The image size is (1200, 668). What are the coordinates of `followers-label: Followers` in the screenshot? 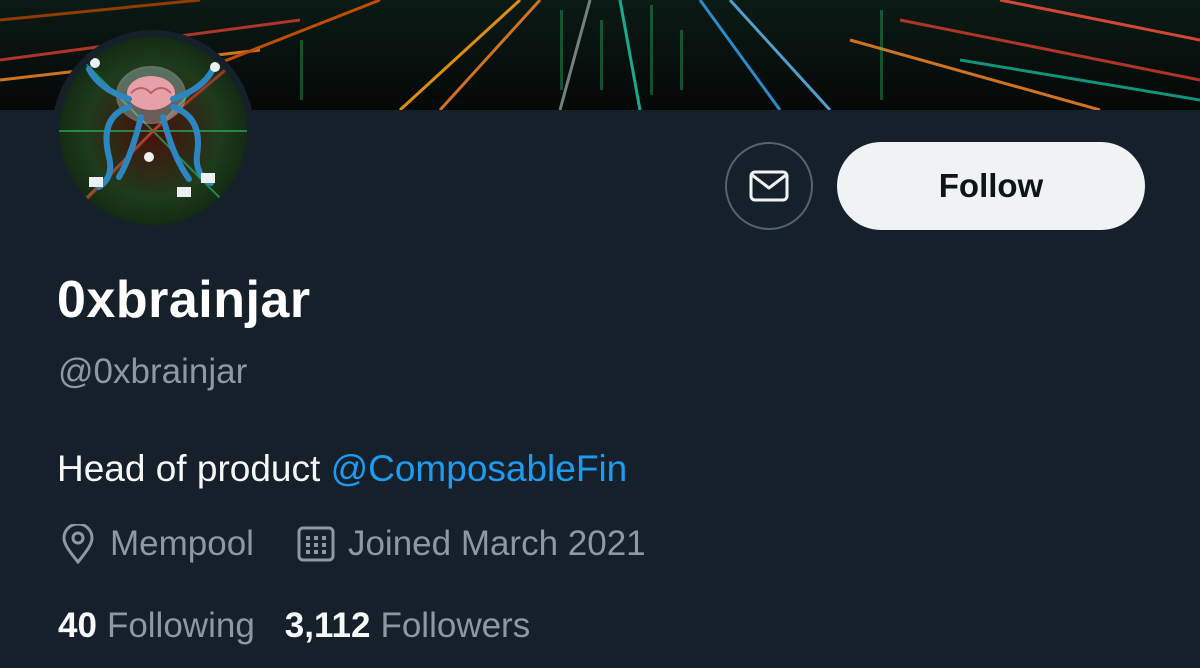 It's located at (455, 625).